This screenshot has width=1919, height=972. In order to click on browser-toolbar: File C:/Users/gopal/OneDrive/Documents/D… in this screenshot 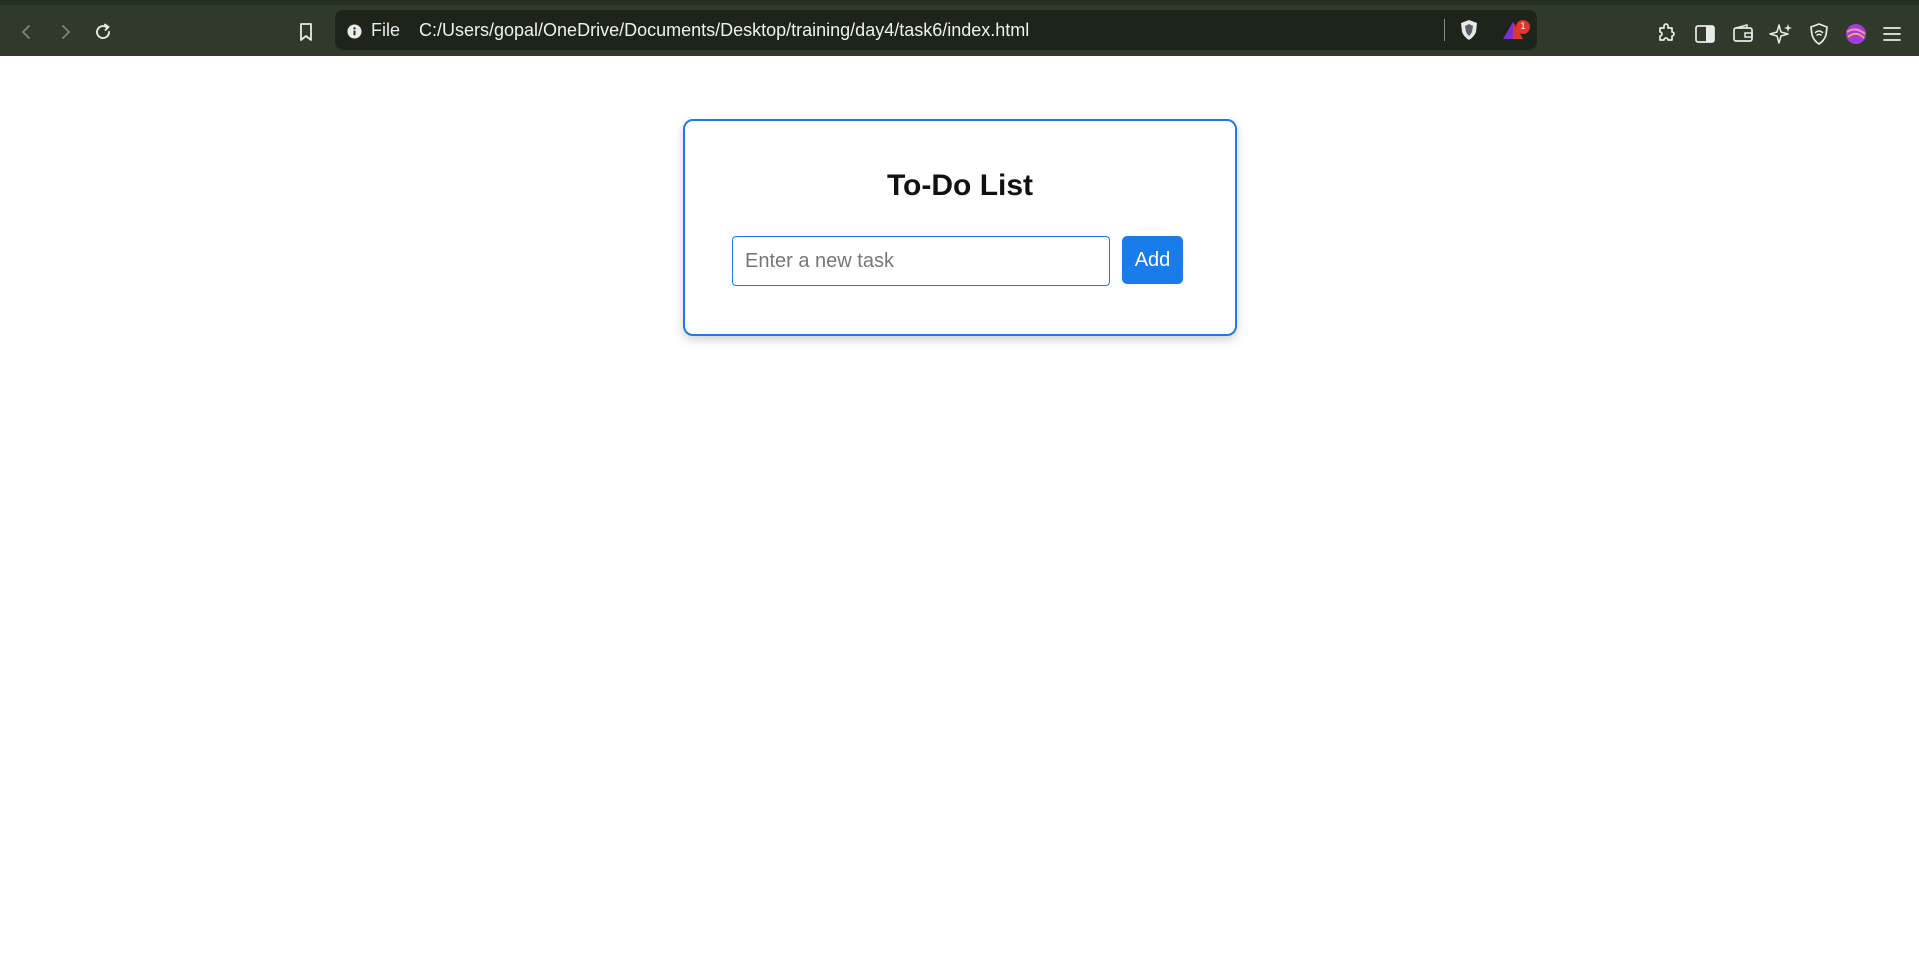, I will do `click(959, 28)`.